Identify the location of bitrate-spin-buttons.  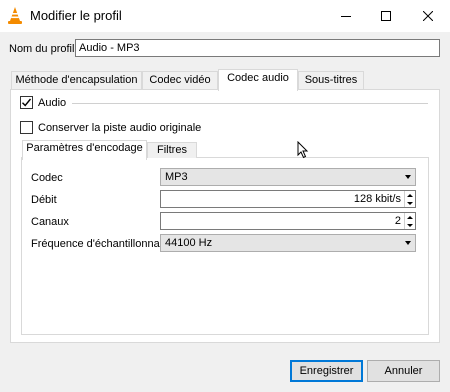
(409, 199).